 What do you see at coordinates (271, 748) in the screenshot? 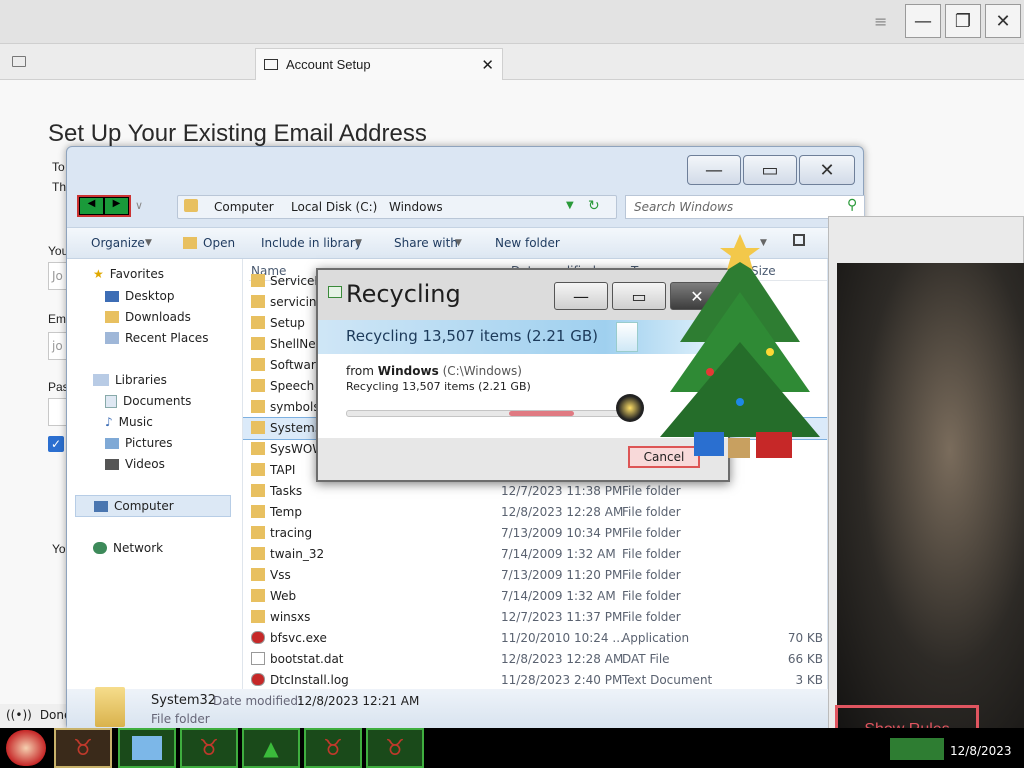
I see `task-tree: ▲` at bounding box center [271, 748].